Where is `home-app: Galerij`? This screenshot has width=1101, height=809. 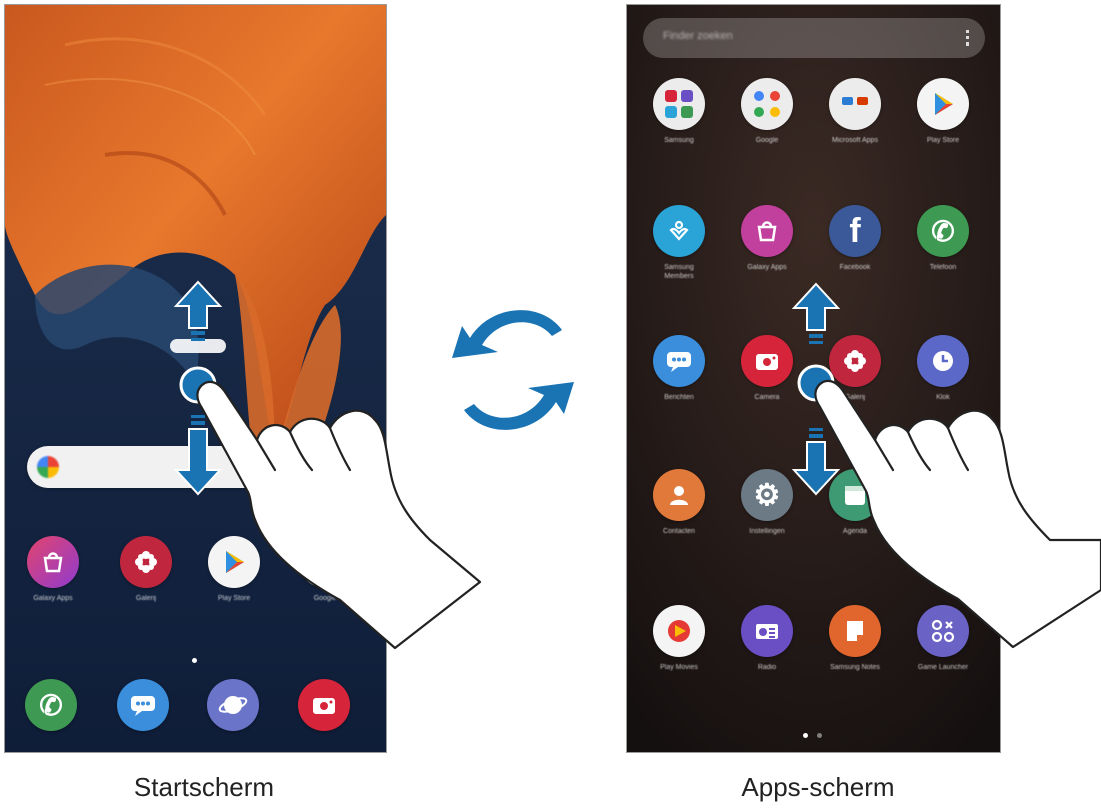 home-app: Galerij is located at coordinates (146, 569).